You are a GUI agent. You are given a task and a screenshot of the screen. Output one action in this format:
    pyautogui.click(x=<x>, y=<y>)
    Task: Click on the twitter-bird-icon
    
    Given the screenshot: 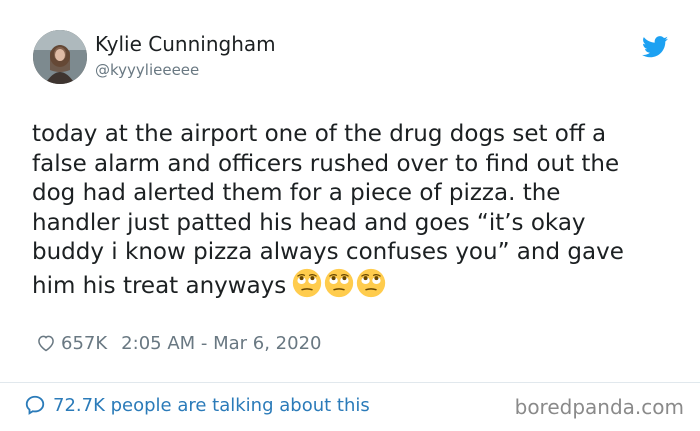 What is the action you would take?
    pyautogui.click(x=655, y=47)
    